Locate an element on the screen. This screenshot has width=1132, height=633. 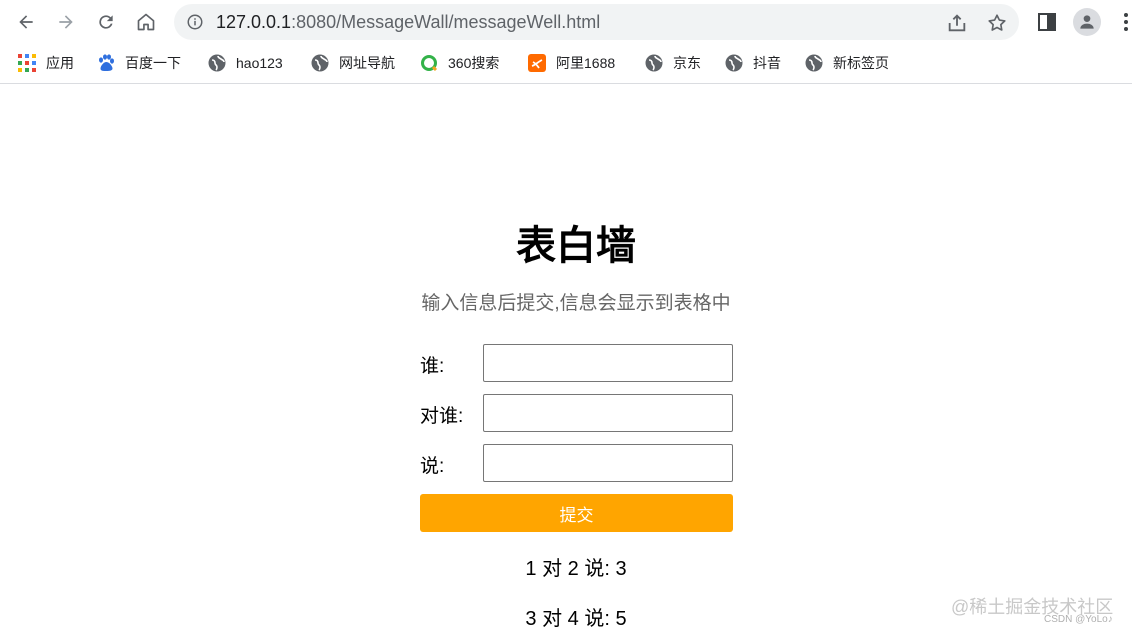
profile-avatar is located at coordinates (1087, 22).